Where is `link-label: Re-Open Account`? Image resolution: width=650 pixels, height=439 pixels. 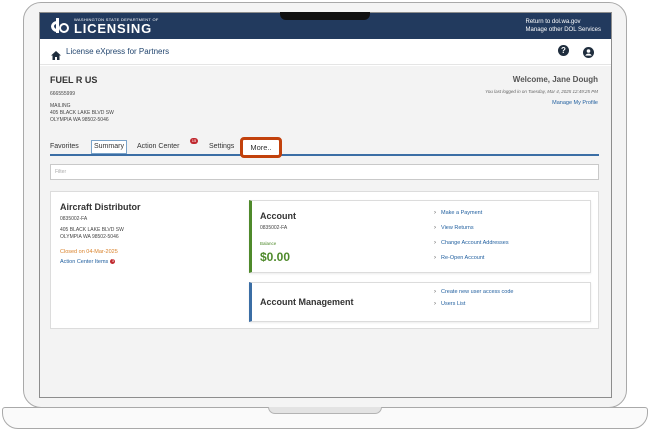
link-label: Re-Open Account is located at coordinates (462, 258).